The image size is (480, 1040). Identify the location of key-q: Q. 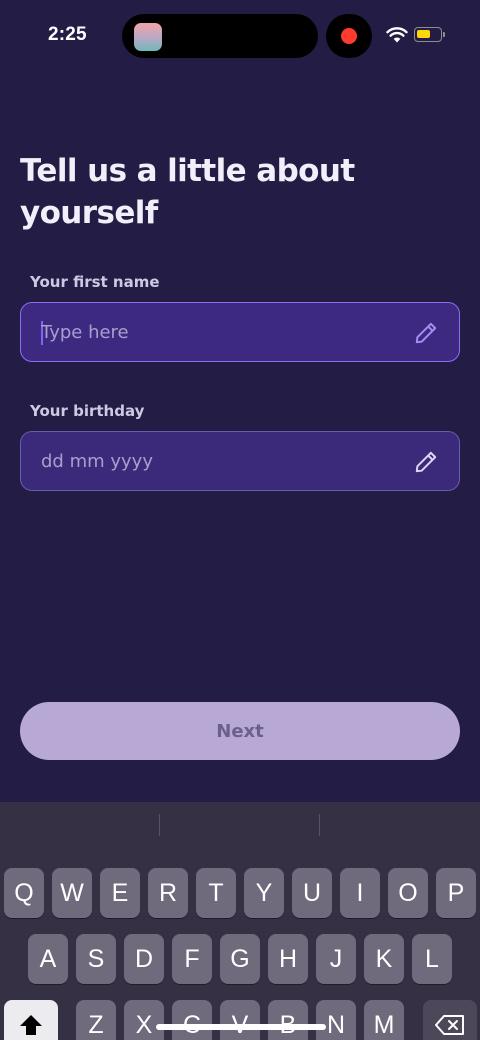
(24, 893).